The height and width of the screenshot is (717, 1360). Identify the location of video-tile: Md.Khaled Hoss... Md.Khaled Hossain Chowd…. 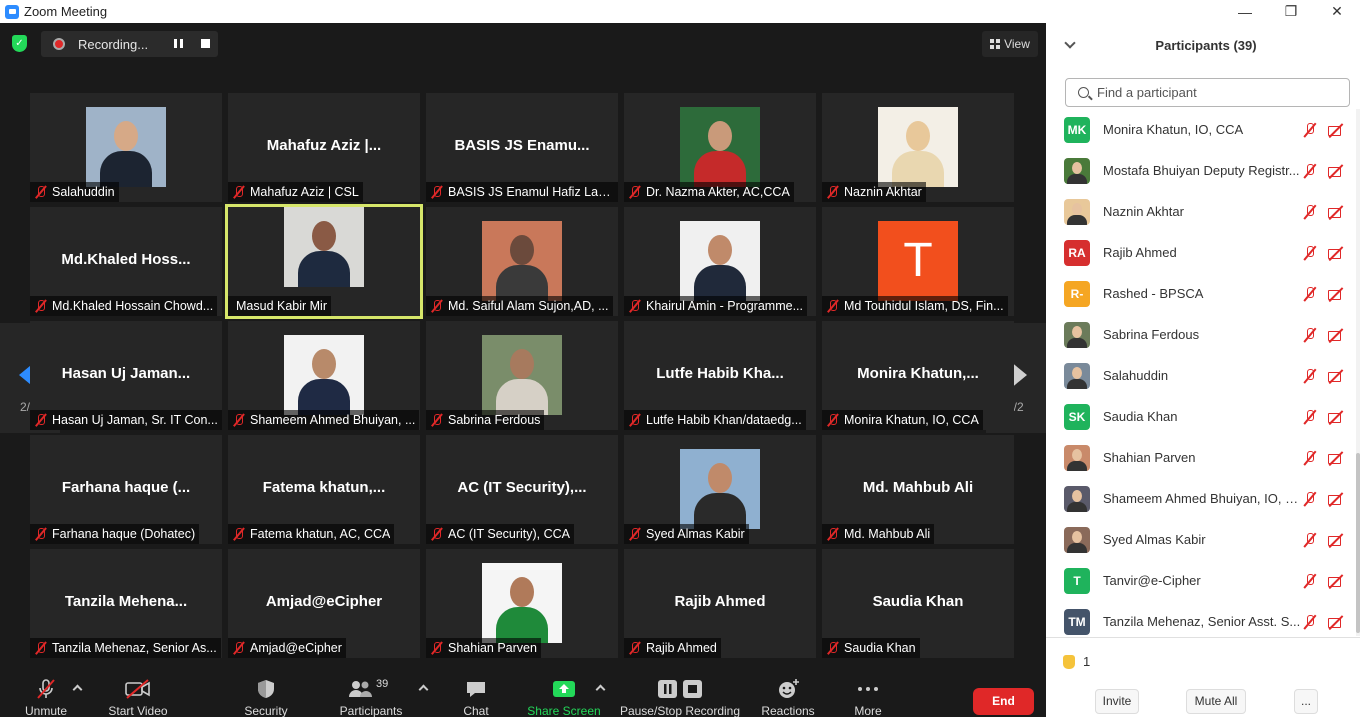
(126, 261).